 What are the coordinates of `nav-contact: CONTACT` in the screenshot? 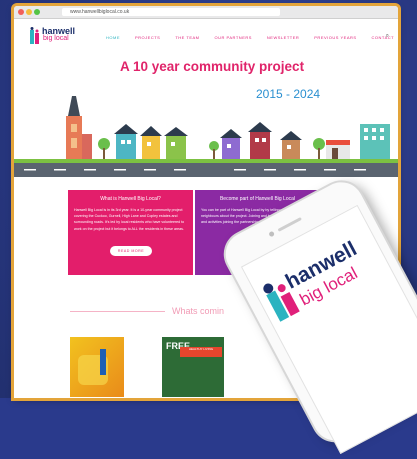 It's located at (383, 37).